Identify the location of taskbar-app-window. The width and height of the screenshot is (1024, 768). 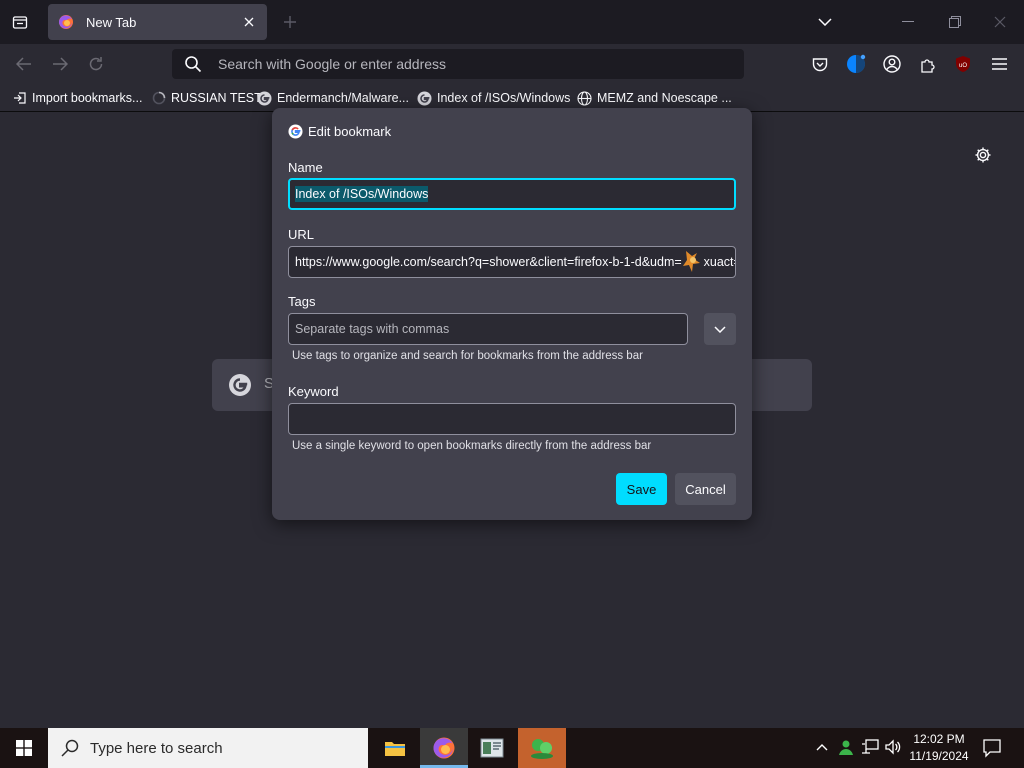
(492, 748).